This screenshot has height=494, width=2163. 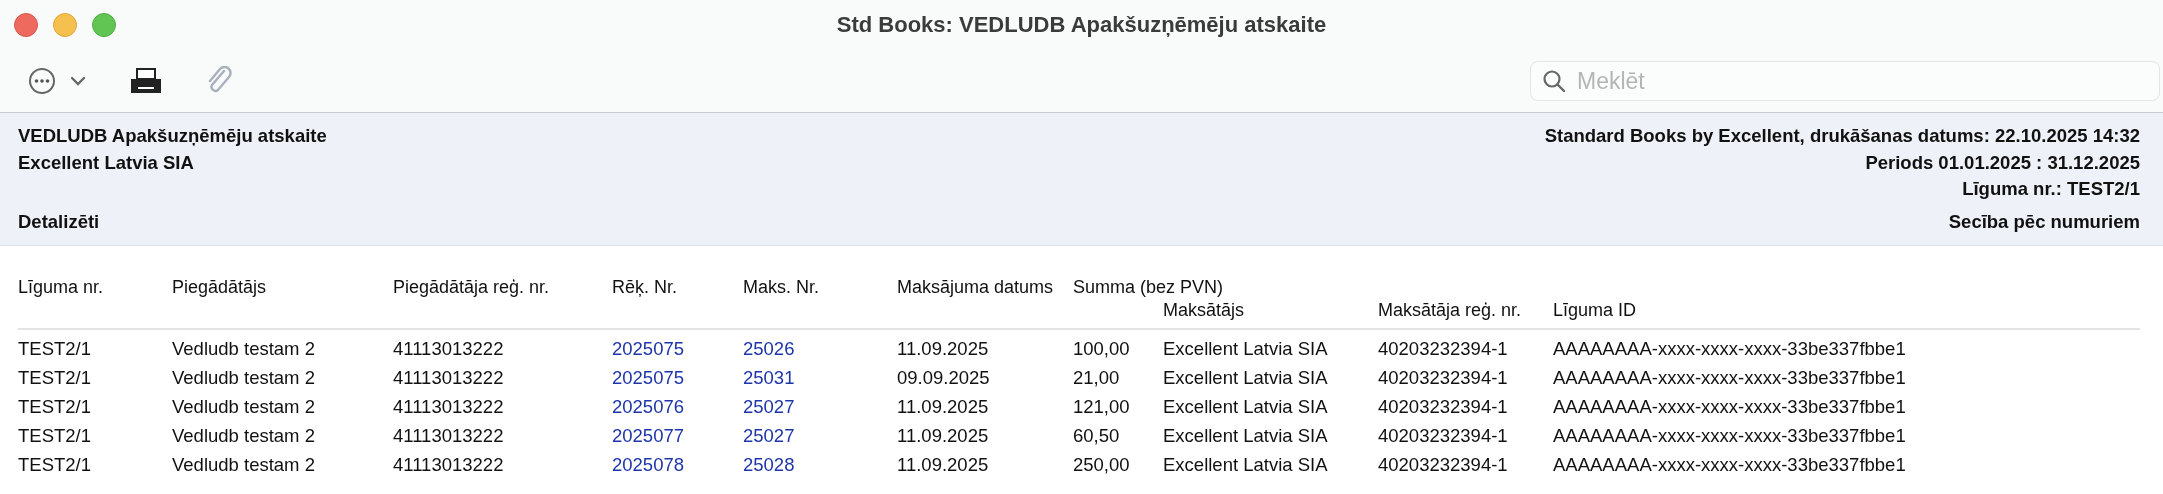 I want to click on chevron-down-icon, so click(x=78, y=81).